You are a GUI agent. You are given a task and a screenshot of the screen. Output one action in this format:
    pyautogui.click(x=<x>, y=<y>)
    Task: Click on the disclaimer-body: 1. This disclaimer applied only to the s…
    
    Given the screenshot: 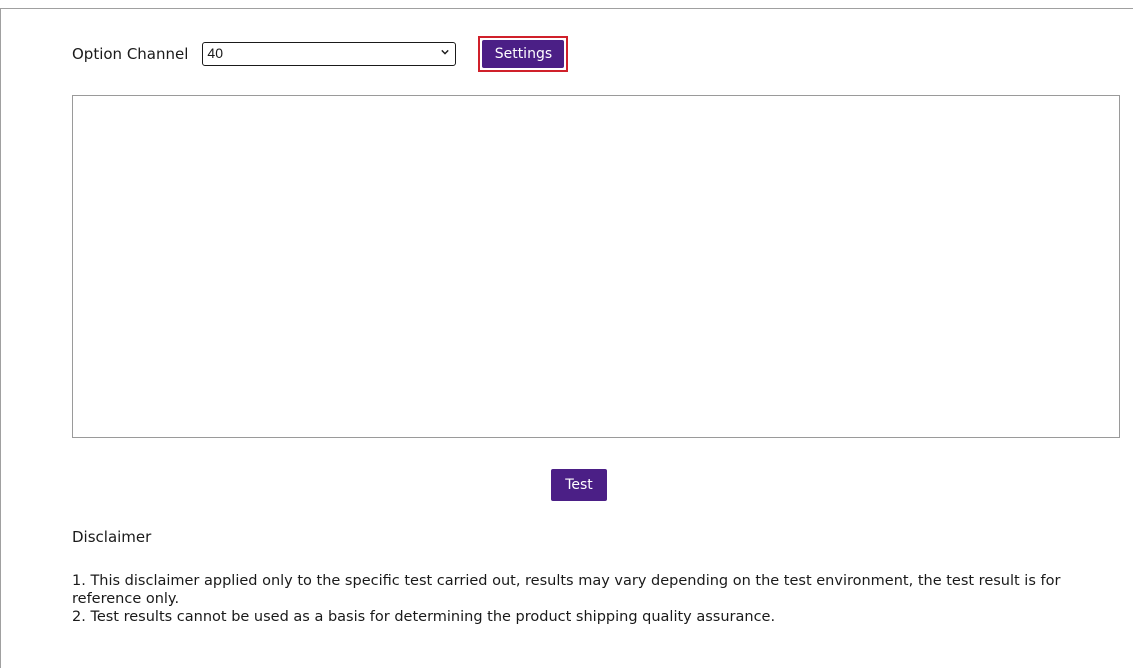 What is the action you would take?
    pyautogui.click(x=587, y=599)
    